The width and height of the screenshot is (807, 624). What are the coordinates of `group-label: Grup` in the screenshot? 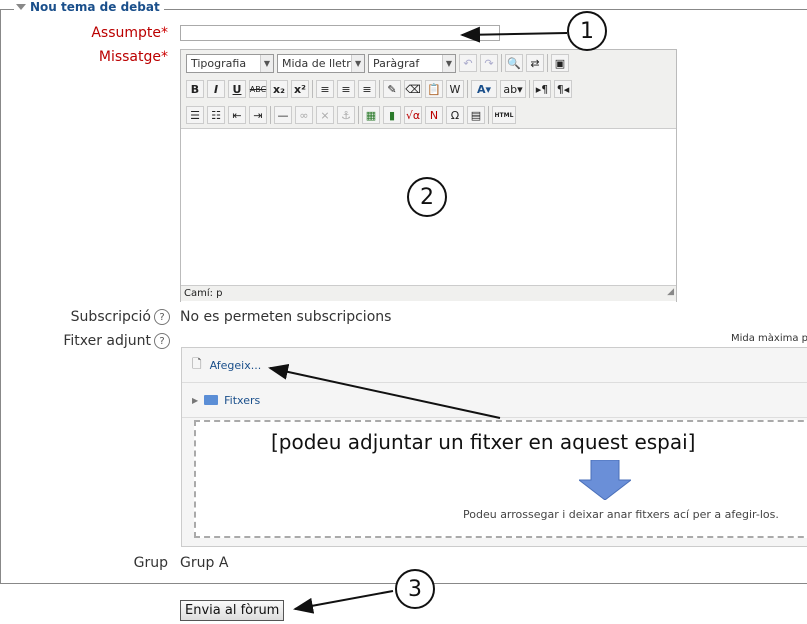 It's located at (150, 563).